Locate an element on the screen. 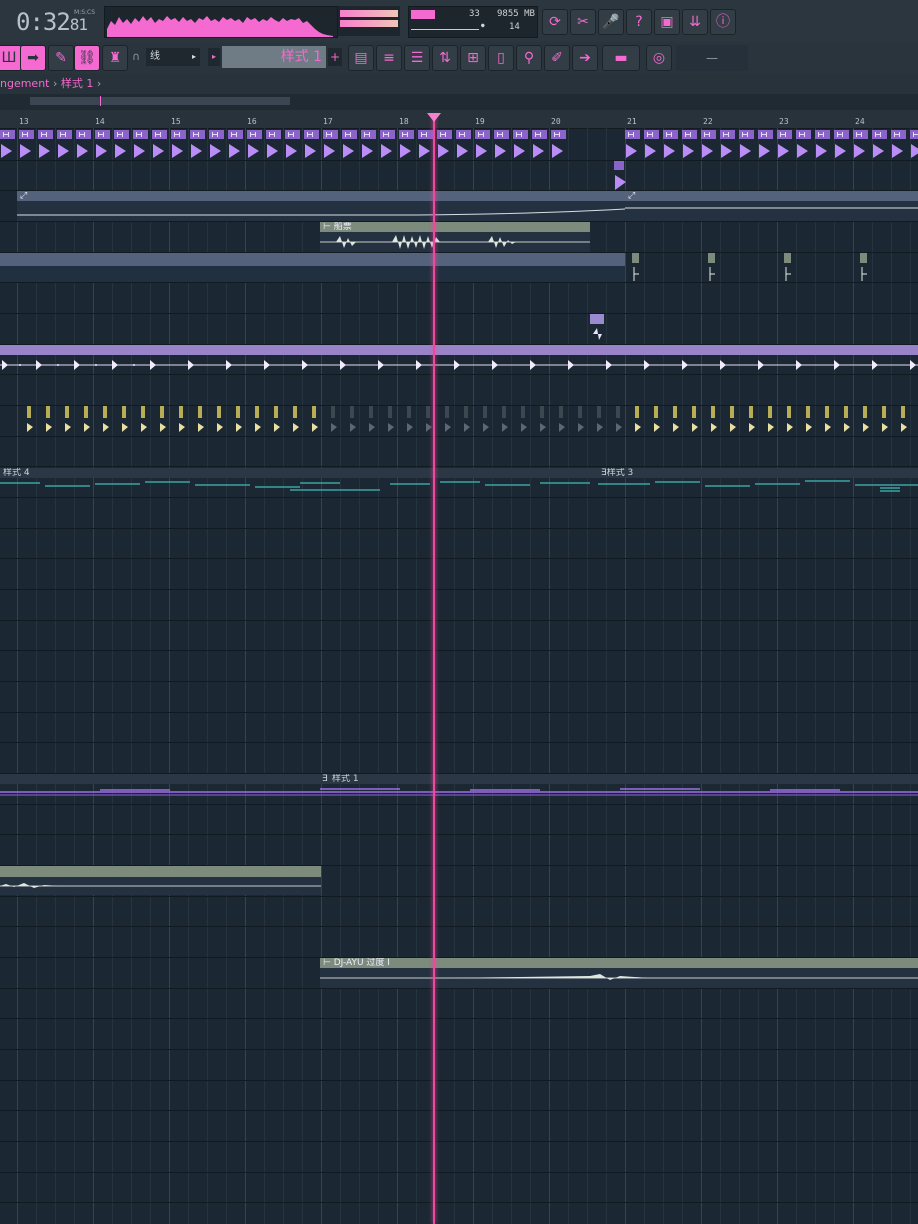 This screenshot has height=1224, width=918. level-right is located at coordinates (369, 23).